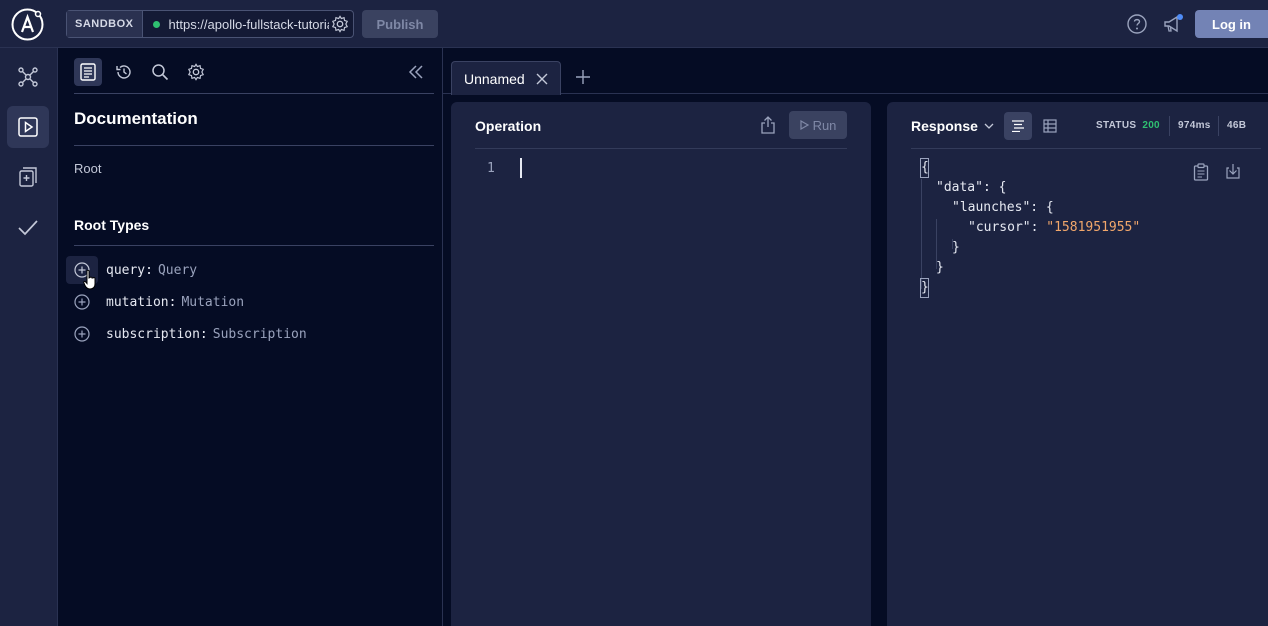 The height and width of the screenshot is (626, 1268). I want to click on response-view-dropdown: Response, so click(952, 126).